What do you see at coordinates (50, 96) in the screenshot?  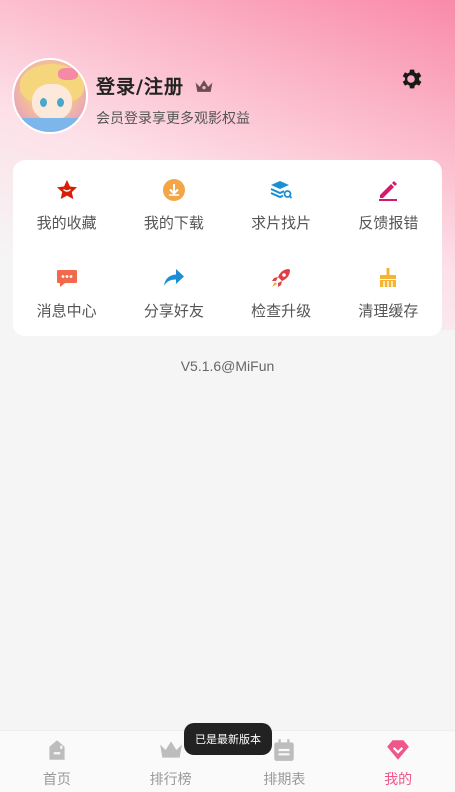 I see `avatar` at bounding box center [50, 96].